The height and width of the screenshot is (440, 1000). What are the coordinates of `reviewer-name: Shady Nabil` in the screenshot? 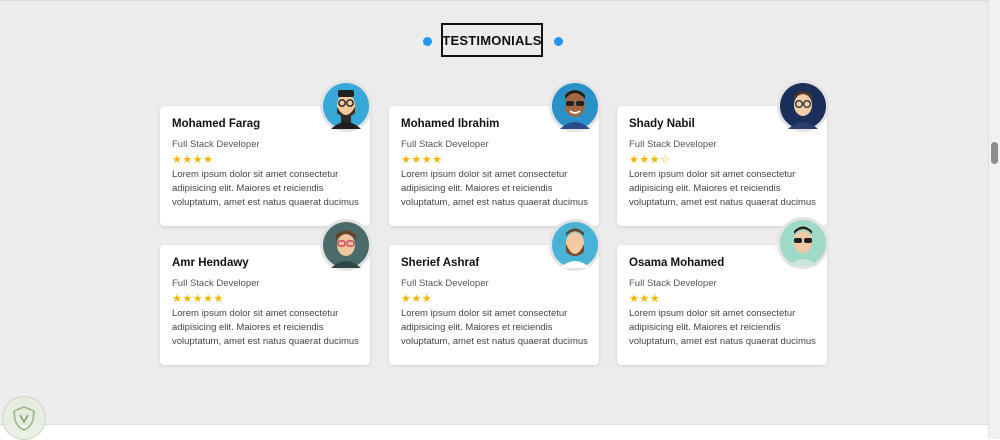 It's located at (662, 124).